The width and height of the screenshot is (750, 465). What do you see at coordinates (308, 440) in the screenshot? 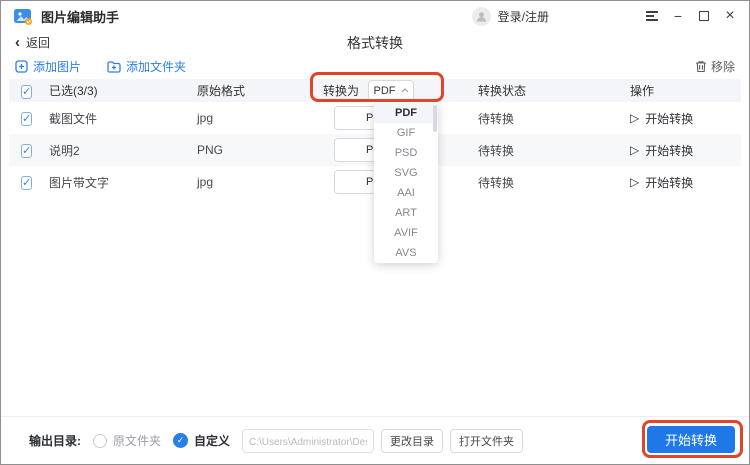
I see `output-path-input` at bounding box center [308, 440].